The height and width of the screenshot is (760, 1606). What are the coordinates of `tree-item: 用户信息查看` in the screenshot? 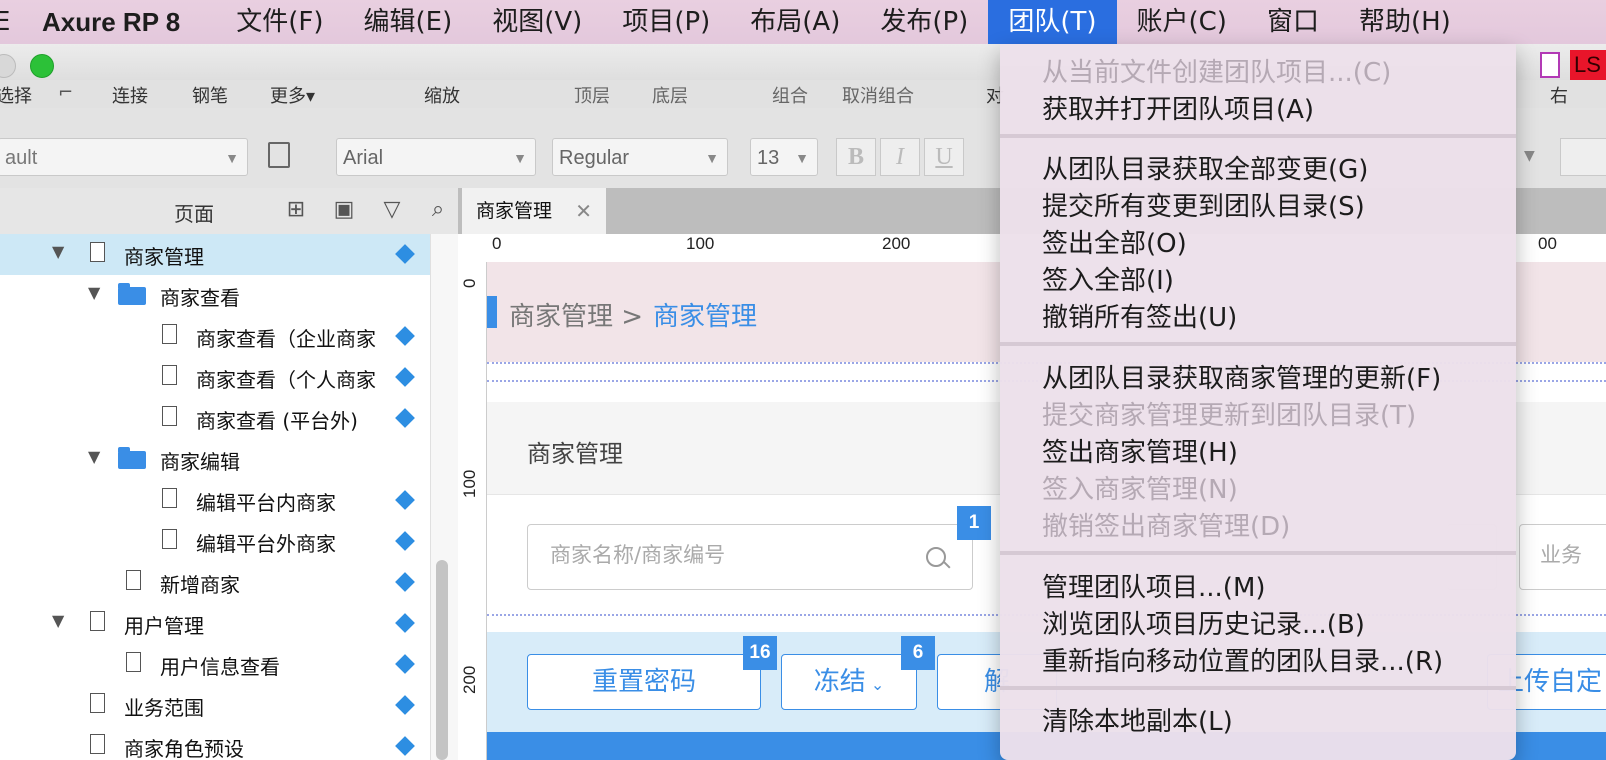 It's located at (215, 664).